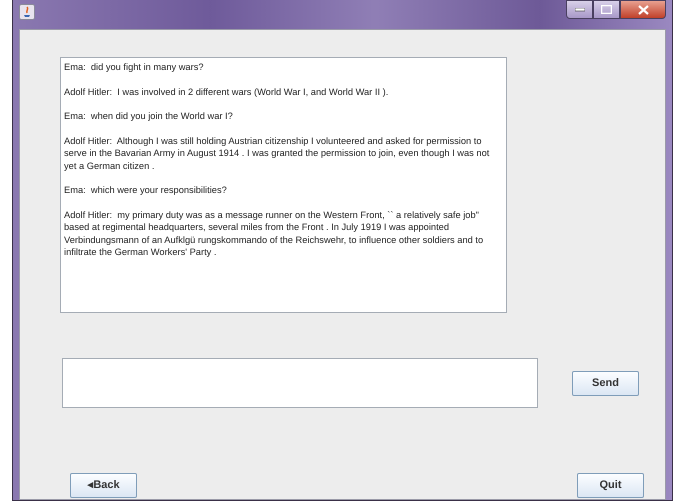 The image size is (689, 504). I want to click on back-button: ◂Back, so click(103, 485).